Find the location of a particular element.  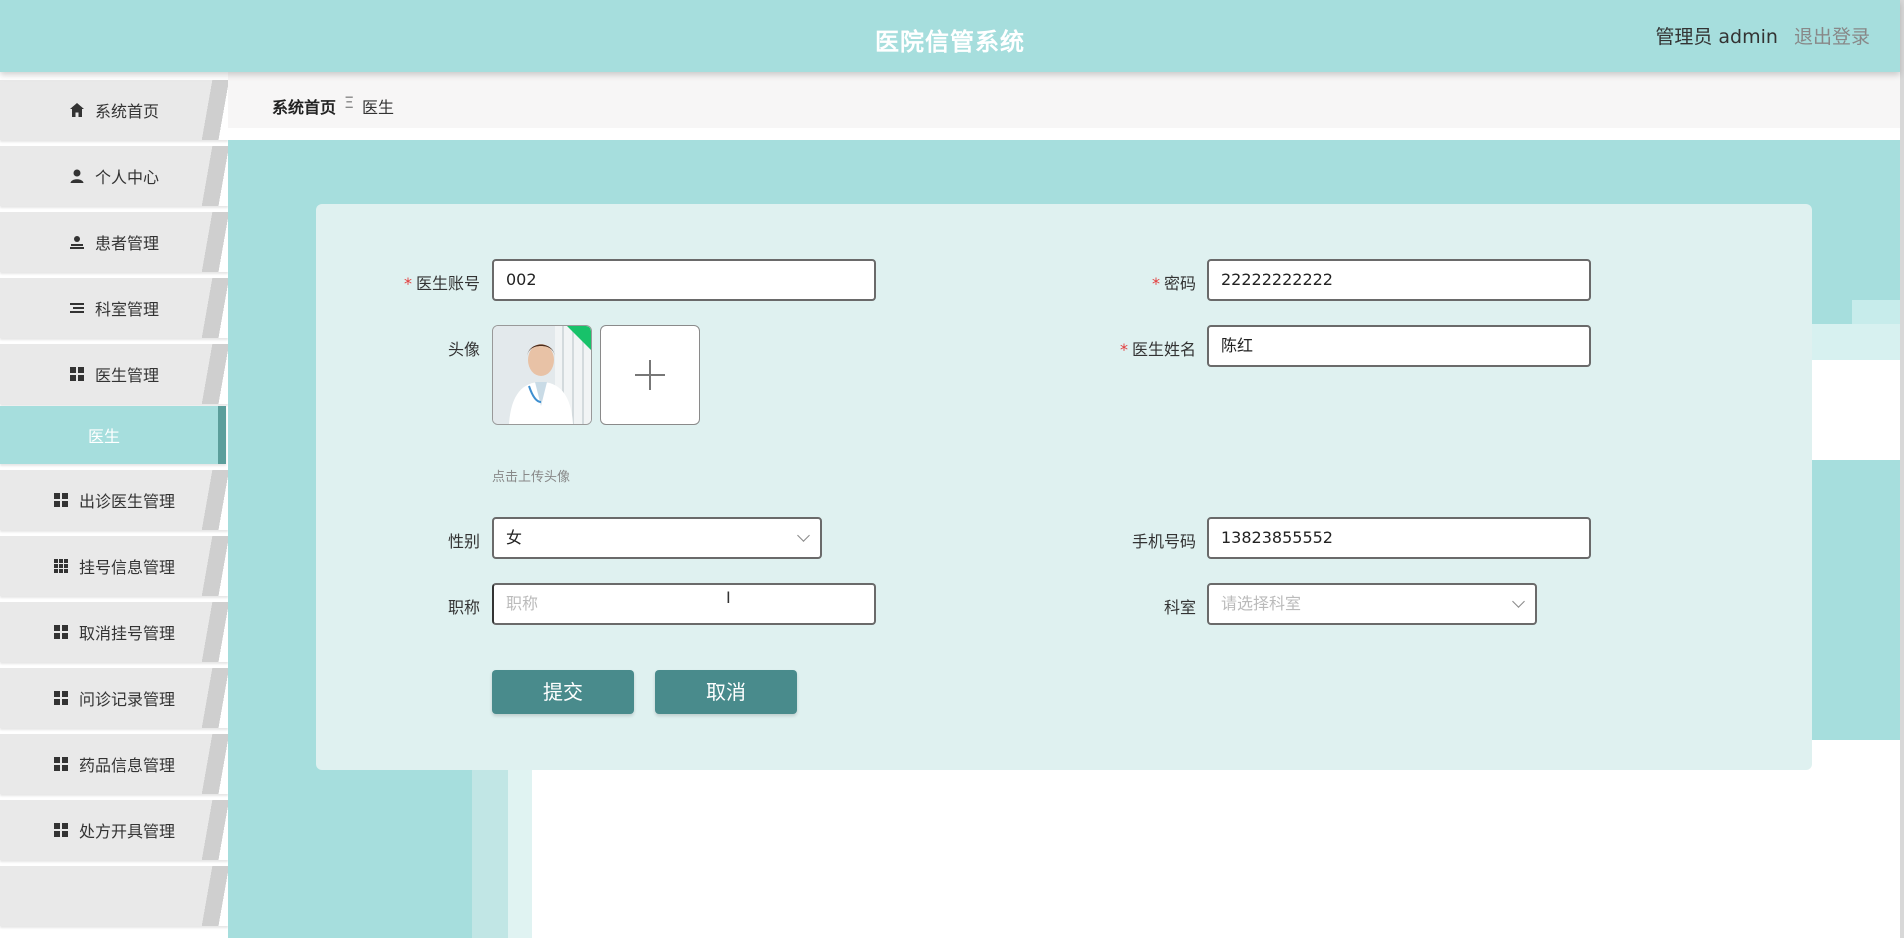

phone-label: 手机号码 is located at coordinates (1163, 541).